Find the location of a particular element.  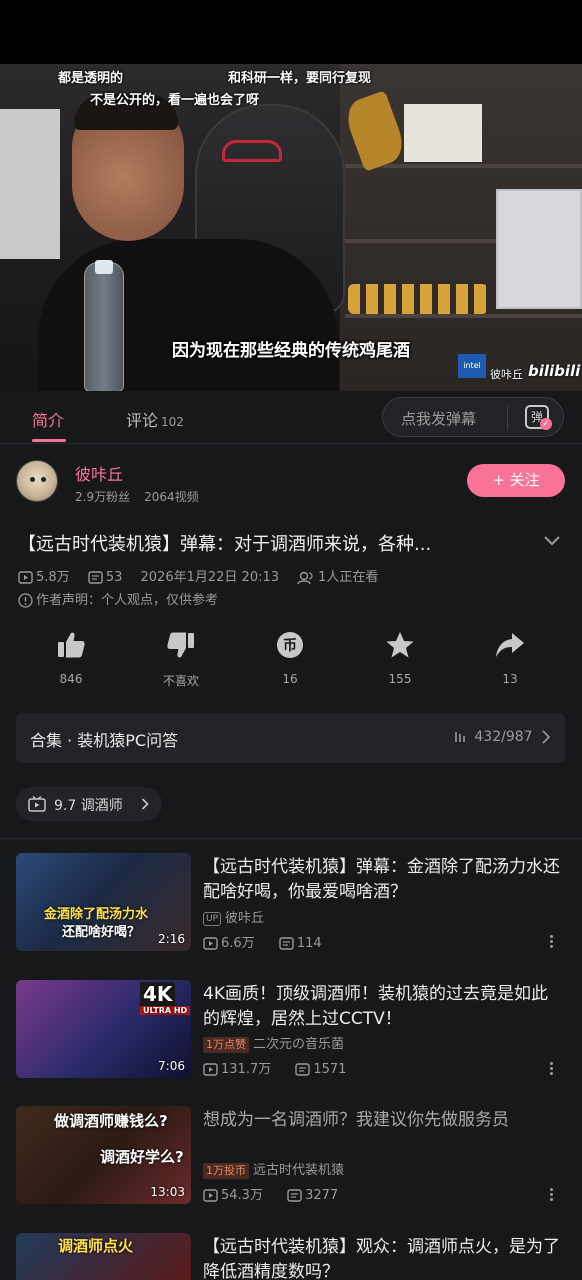

video-count: 2064视频 is located at coordinates (171, 497).